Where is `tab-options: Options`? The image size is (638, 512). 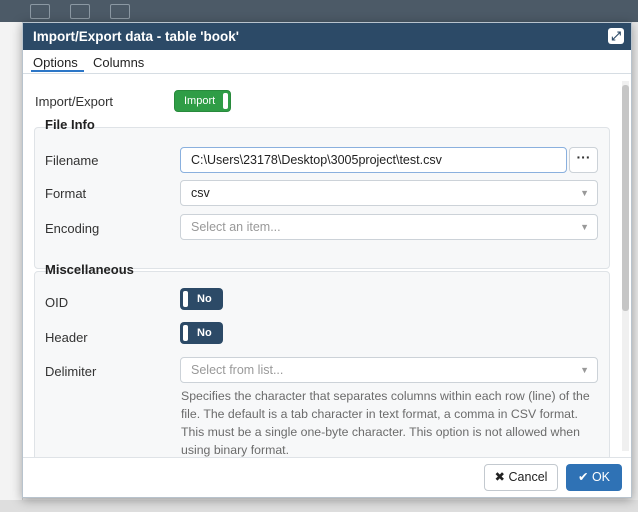 tab-options: Options is located at coordinates (55, 62).